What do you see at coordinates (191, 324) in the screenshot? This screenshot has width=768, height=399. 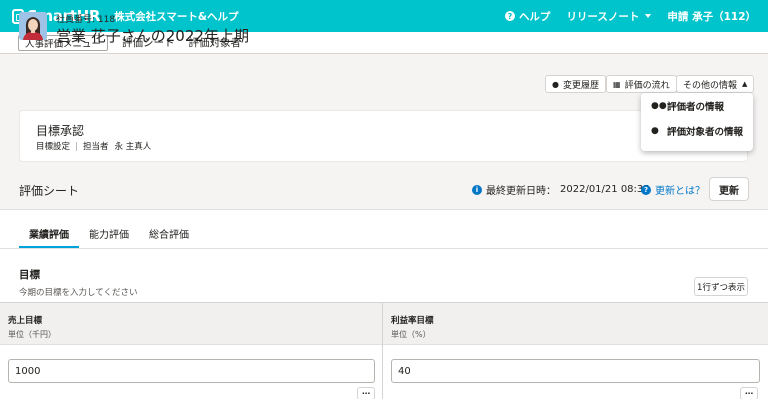 I see `column-header: 売上目標 単位（千円）` at bounding box center [191, 324].